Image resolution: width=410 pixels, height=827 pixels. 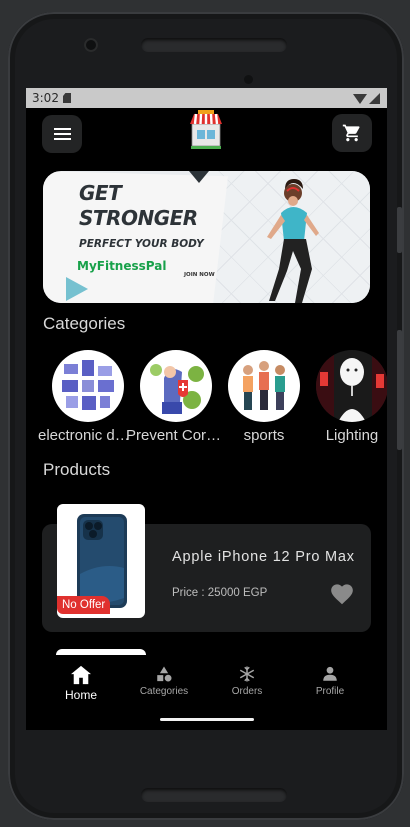 What do you see at coordinates (77, 289) in the screenshot?
I see `play-decor-icon` at bounding box center [77, 289].